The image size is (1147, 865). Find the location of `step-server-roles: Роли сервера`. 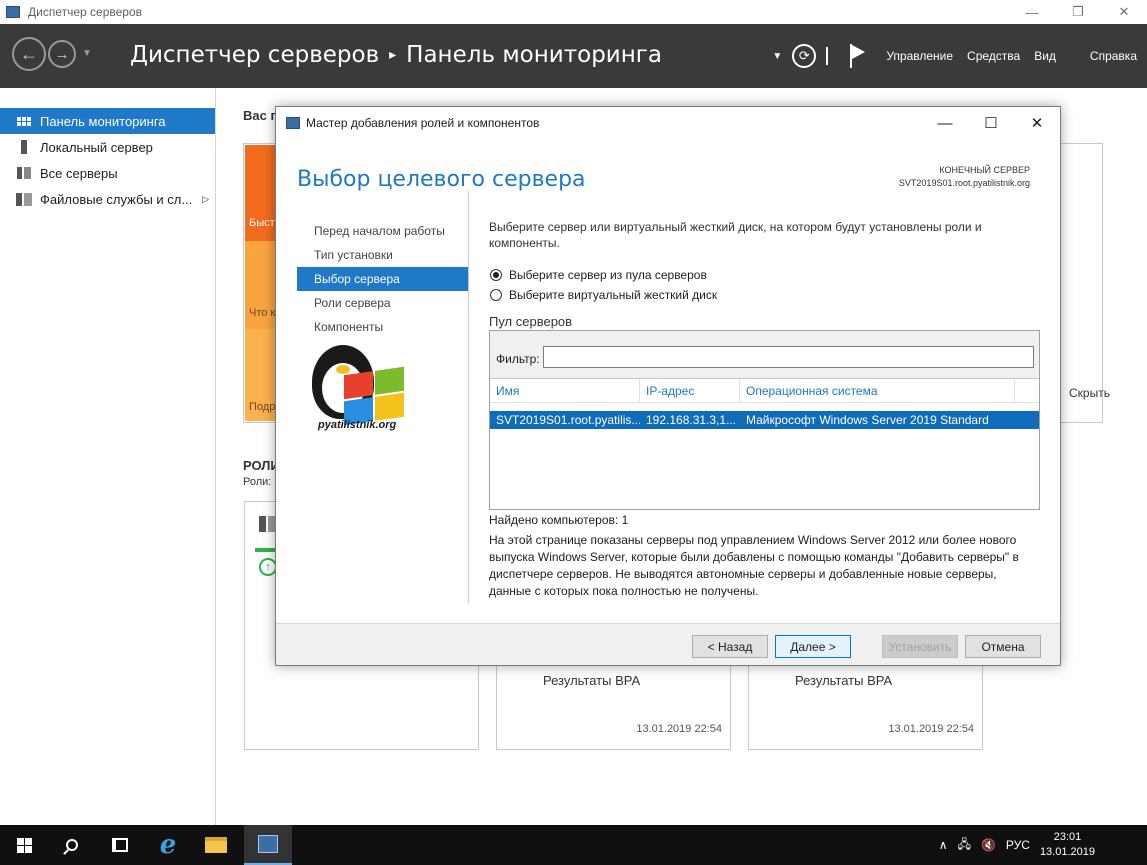

step-server-roles: Роли сервера is located at coordinates (382, 303).